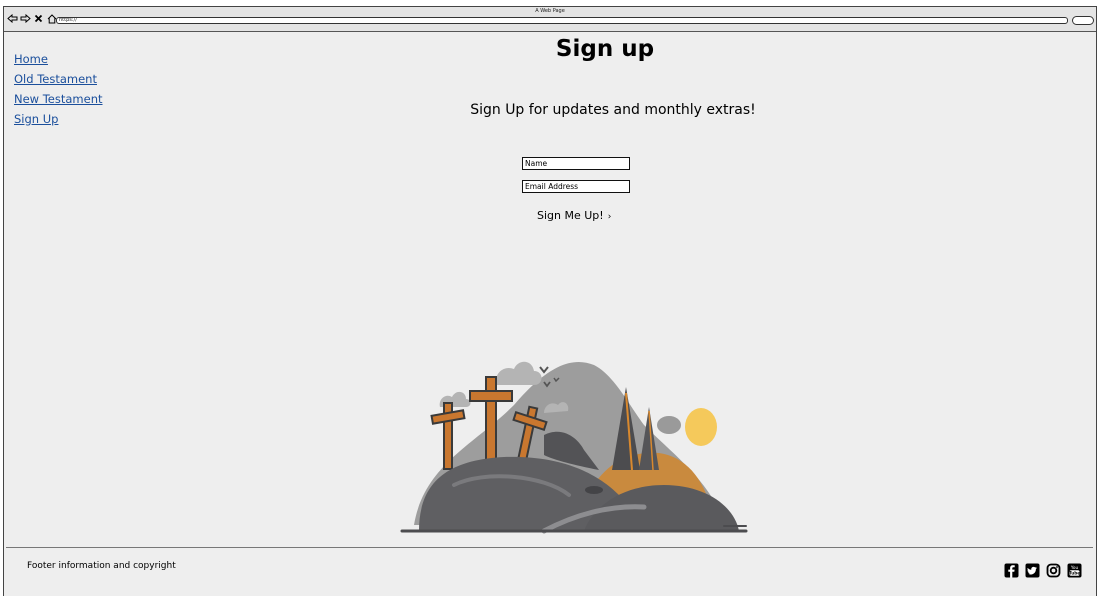 The height and width of the screenshot is (596, 1102). What do you see at coordinates (1074, 573) in the screenshot?
I see `svg-text: Tube` at bounding box center [1074, 573].